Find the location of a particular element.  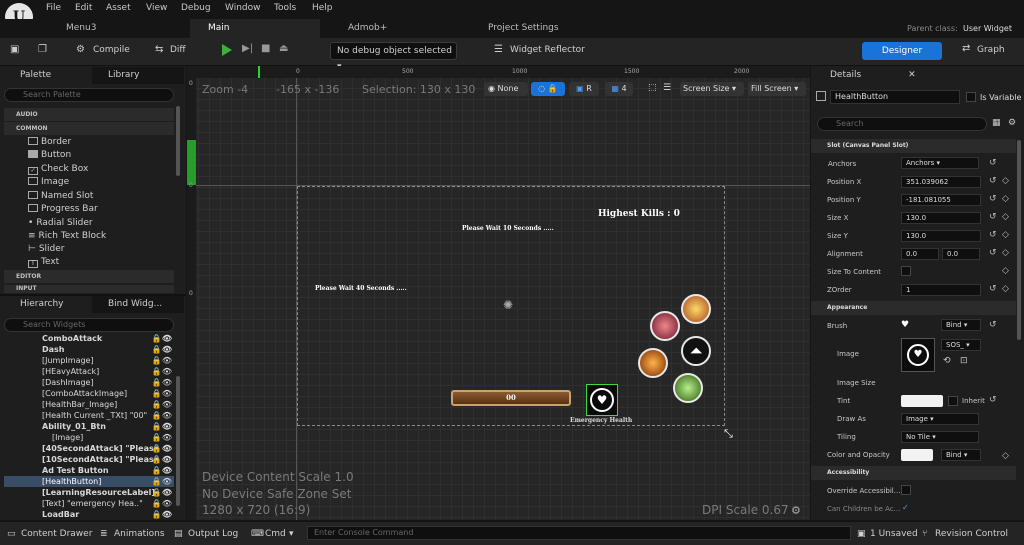

tiling-dropdown: No Tile ▾ is located at coordinates (940, 437).